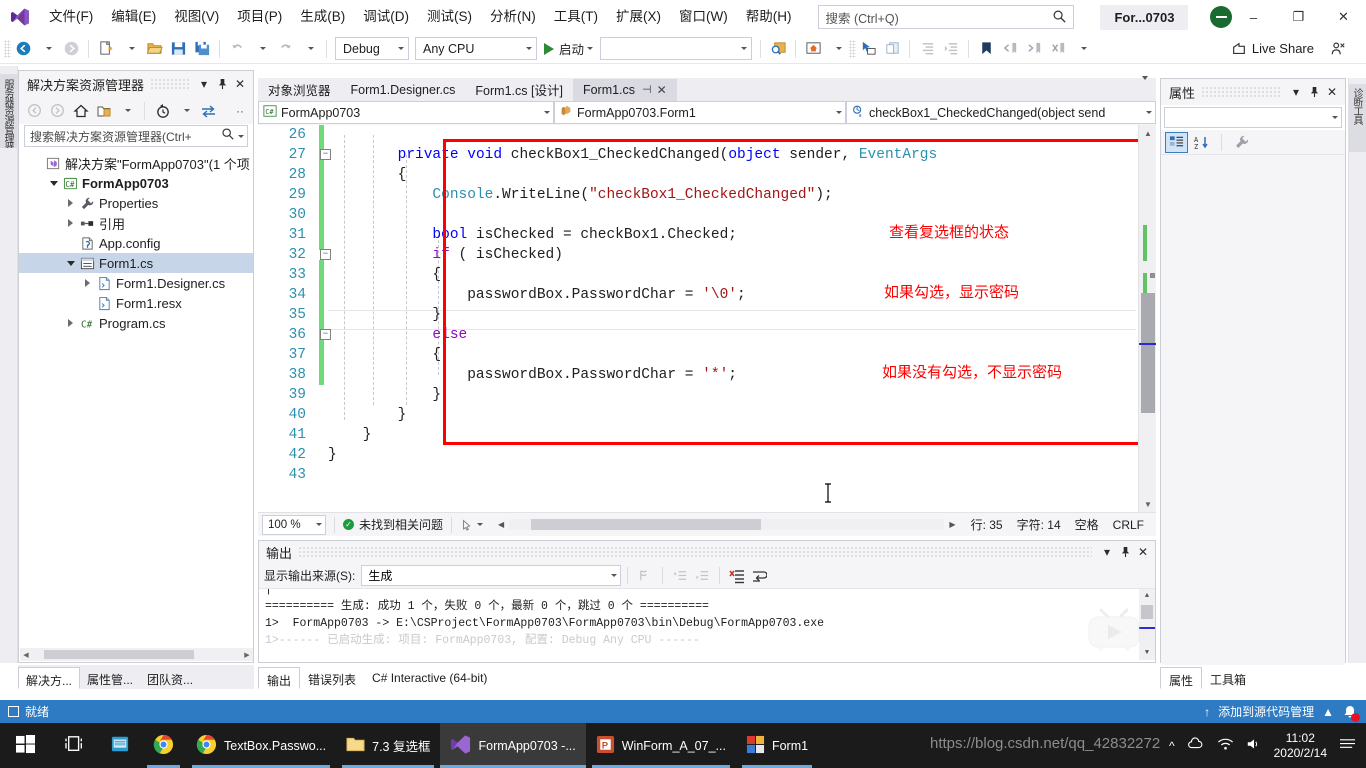 Image resolution: width=1366 pixels, height=768 pixels. I want to click on menu-test: 测试(S), so click(449, 17).